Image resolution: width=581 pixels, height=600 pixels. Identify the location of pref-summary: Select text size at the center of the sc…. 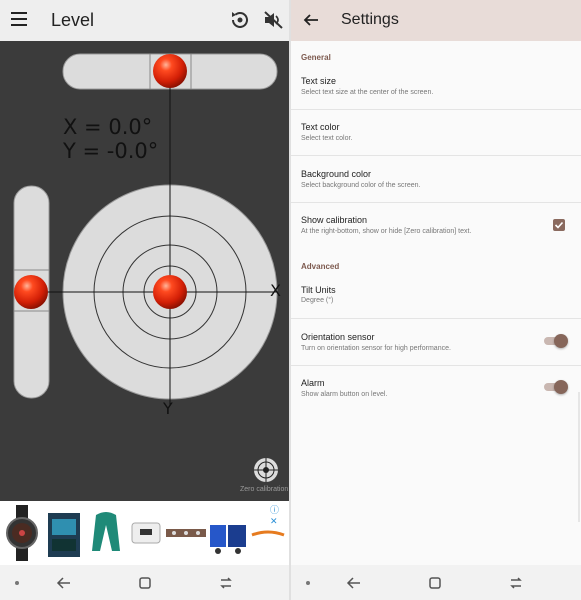
(367, 92).